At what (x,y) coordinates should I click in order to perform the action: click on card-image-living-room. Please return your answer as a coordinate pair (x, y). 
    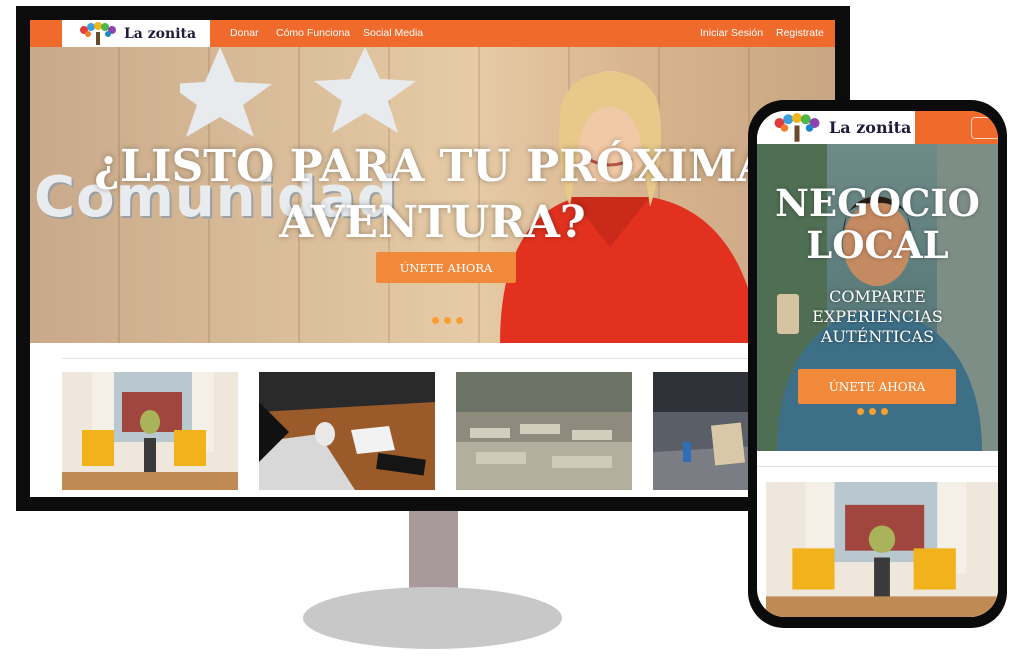
    Looking at the image, I should click on (150, 431).